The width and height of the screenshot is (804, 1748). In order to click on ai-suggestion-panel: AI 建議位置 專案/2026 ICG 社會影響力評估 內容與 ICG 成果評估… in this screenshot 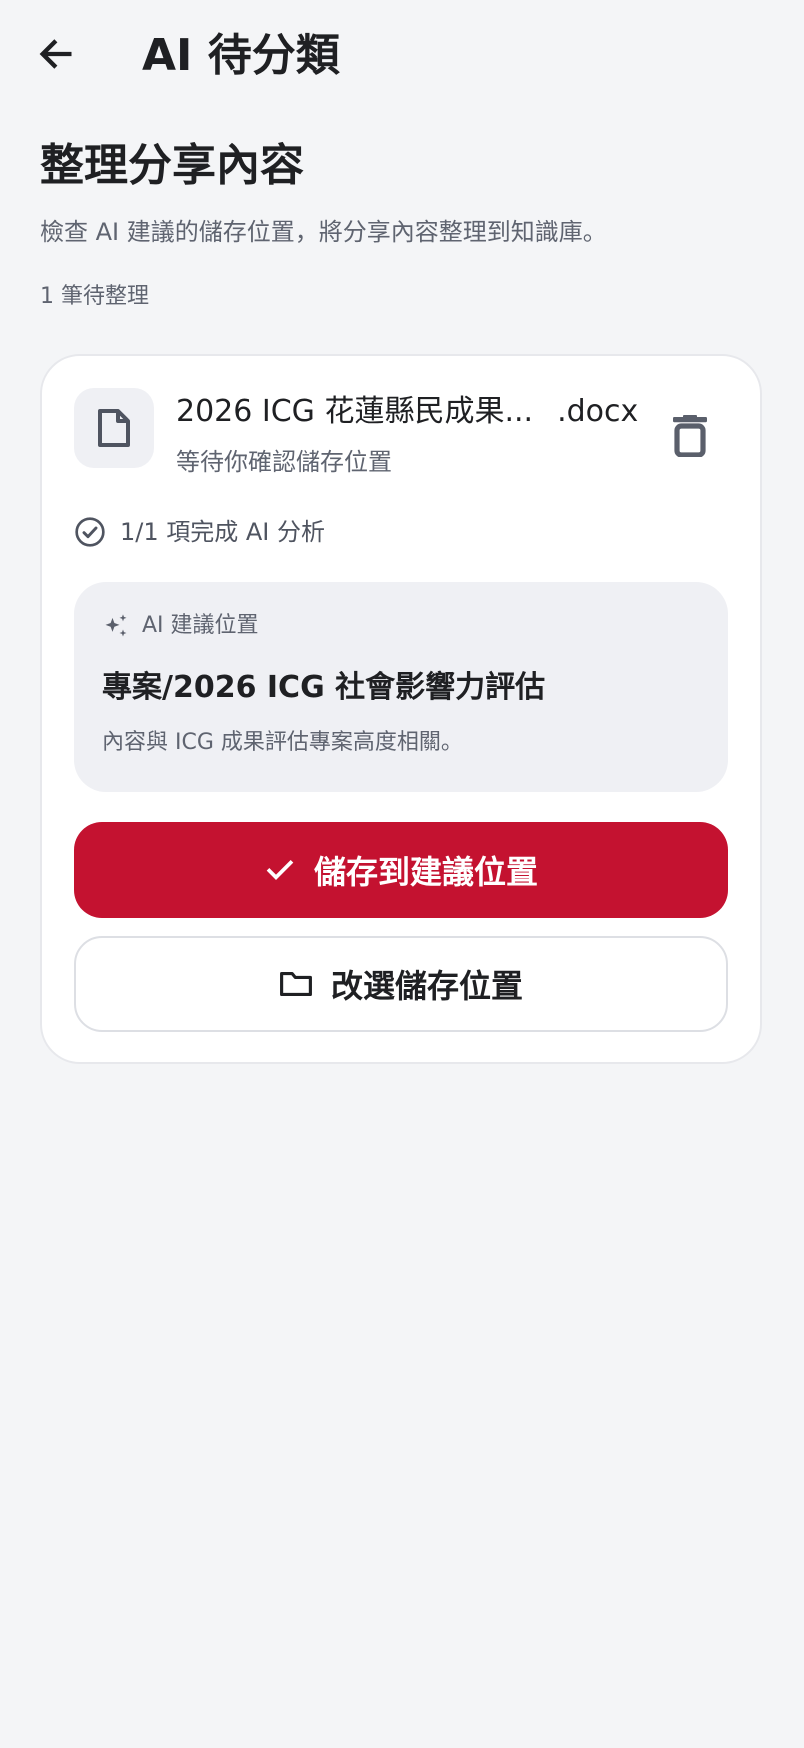, I will do `click(401, 687)`.